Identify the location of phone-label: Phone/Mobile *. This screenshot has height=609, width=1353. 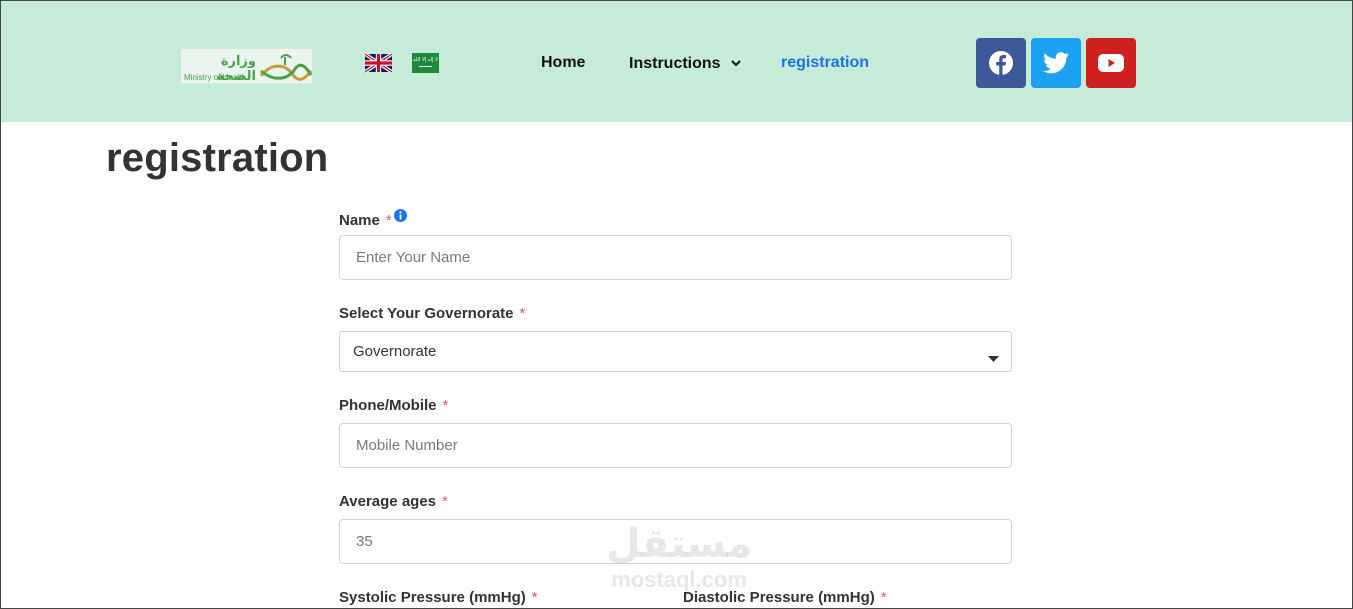
(393, 406).